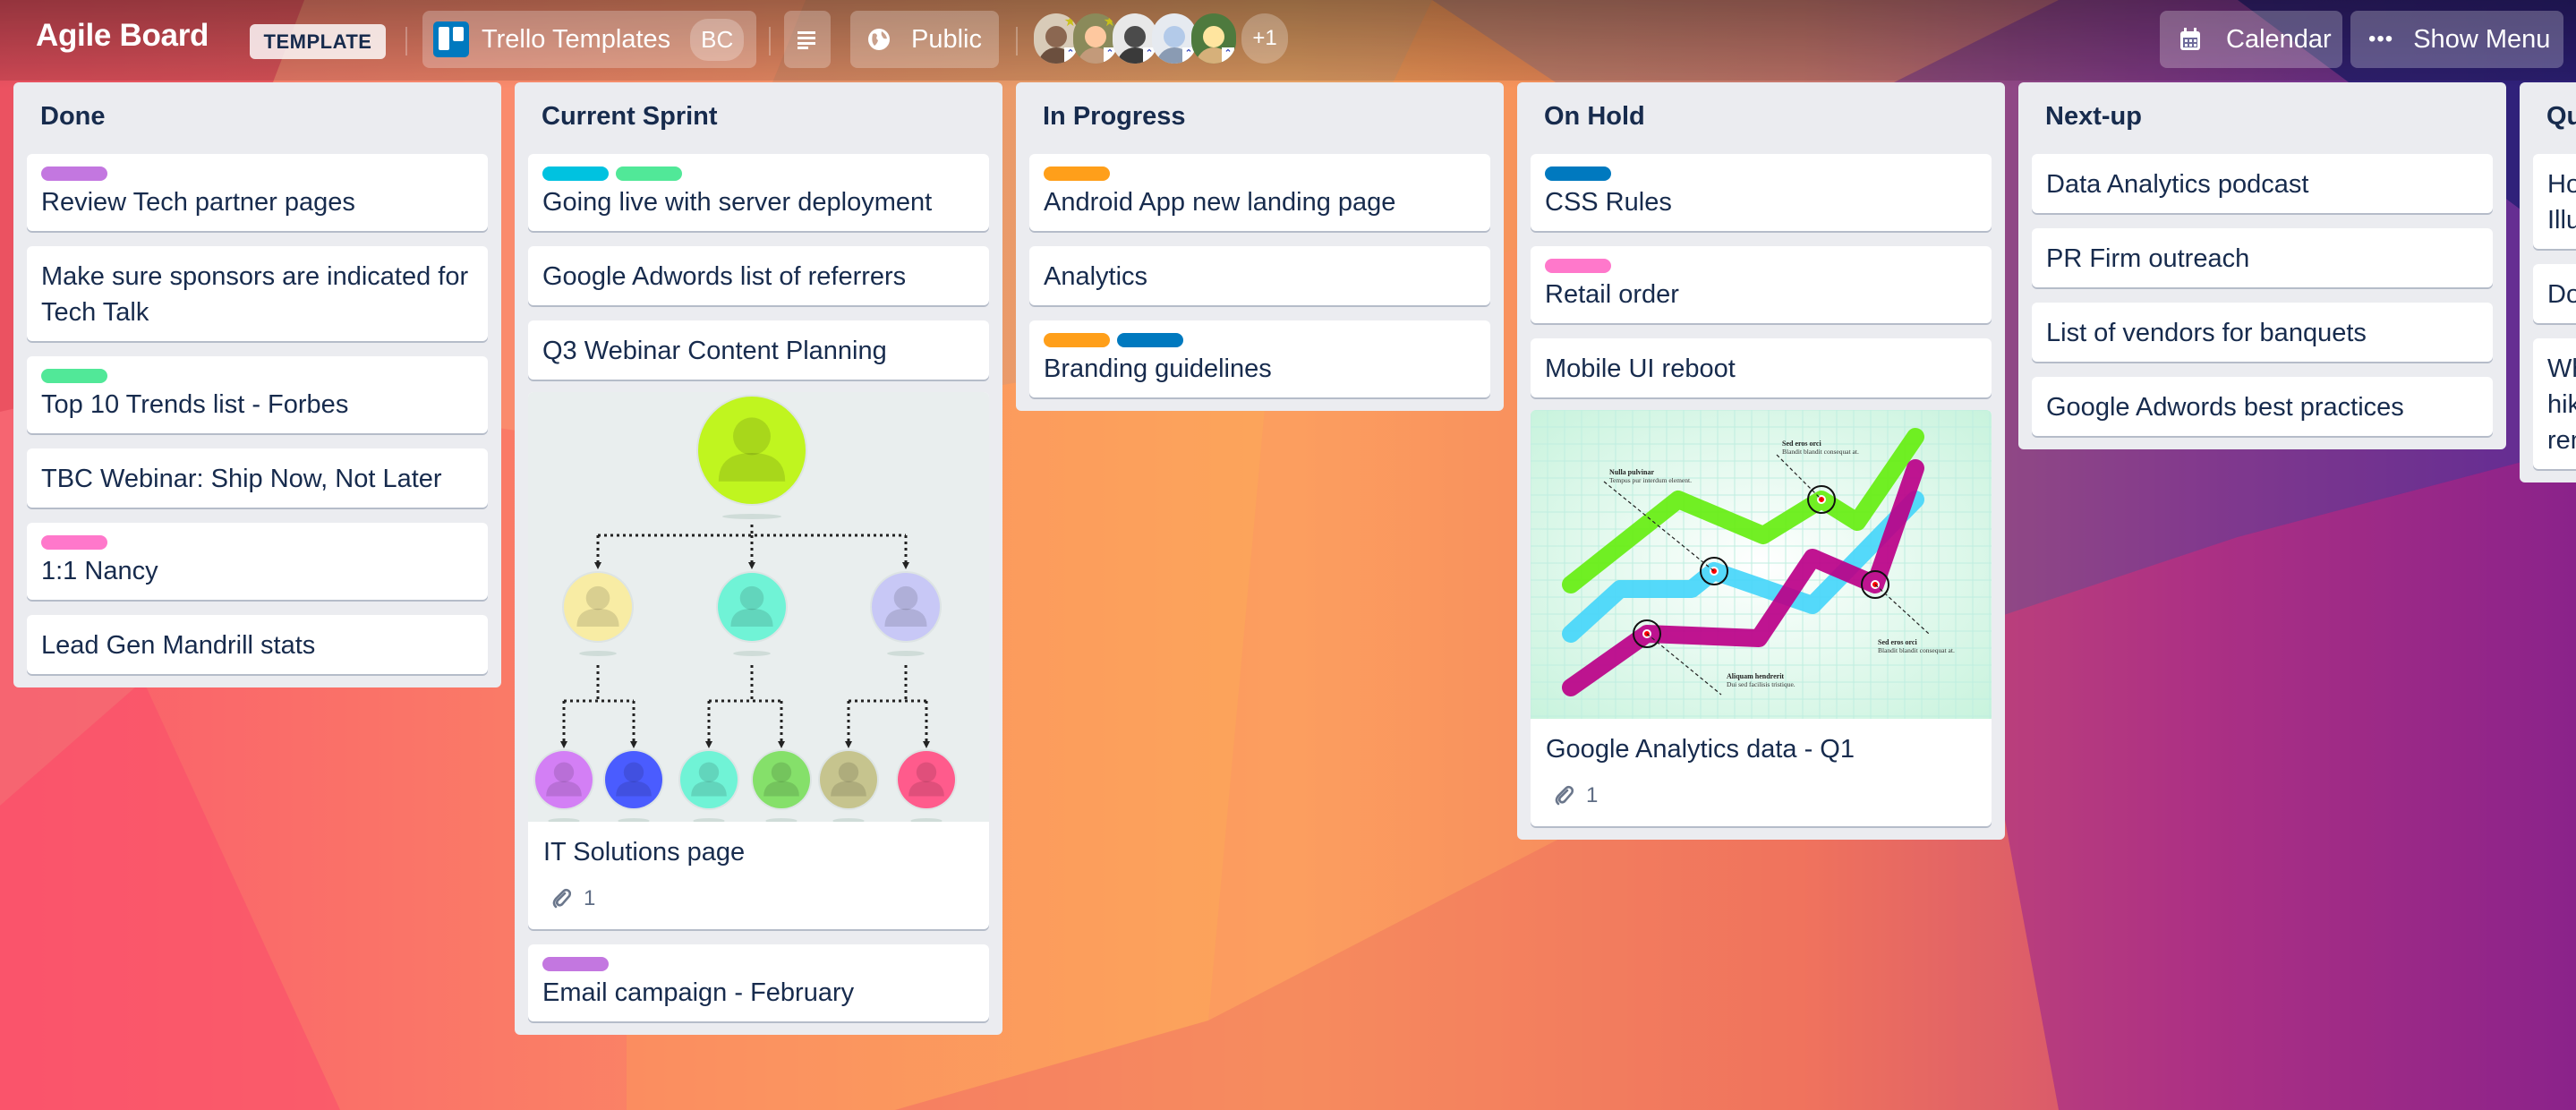  Describe the element at coordinates (2561, 294) in the screenshot. I see `card-title: Do` at that location.